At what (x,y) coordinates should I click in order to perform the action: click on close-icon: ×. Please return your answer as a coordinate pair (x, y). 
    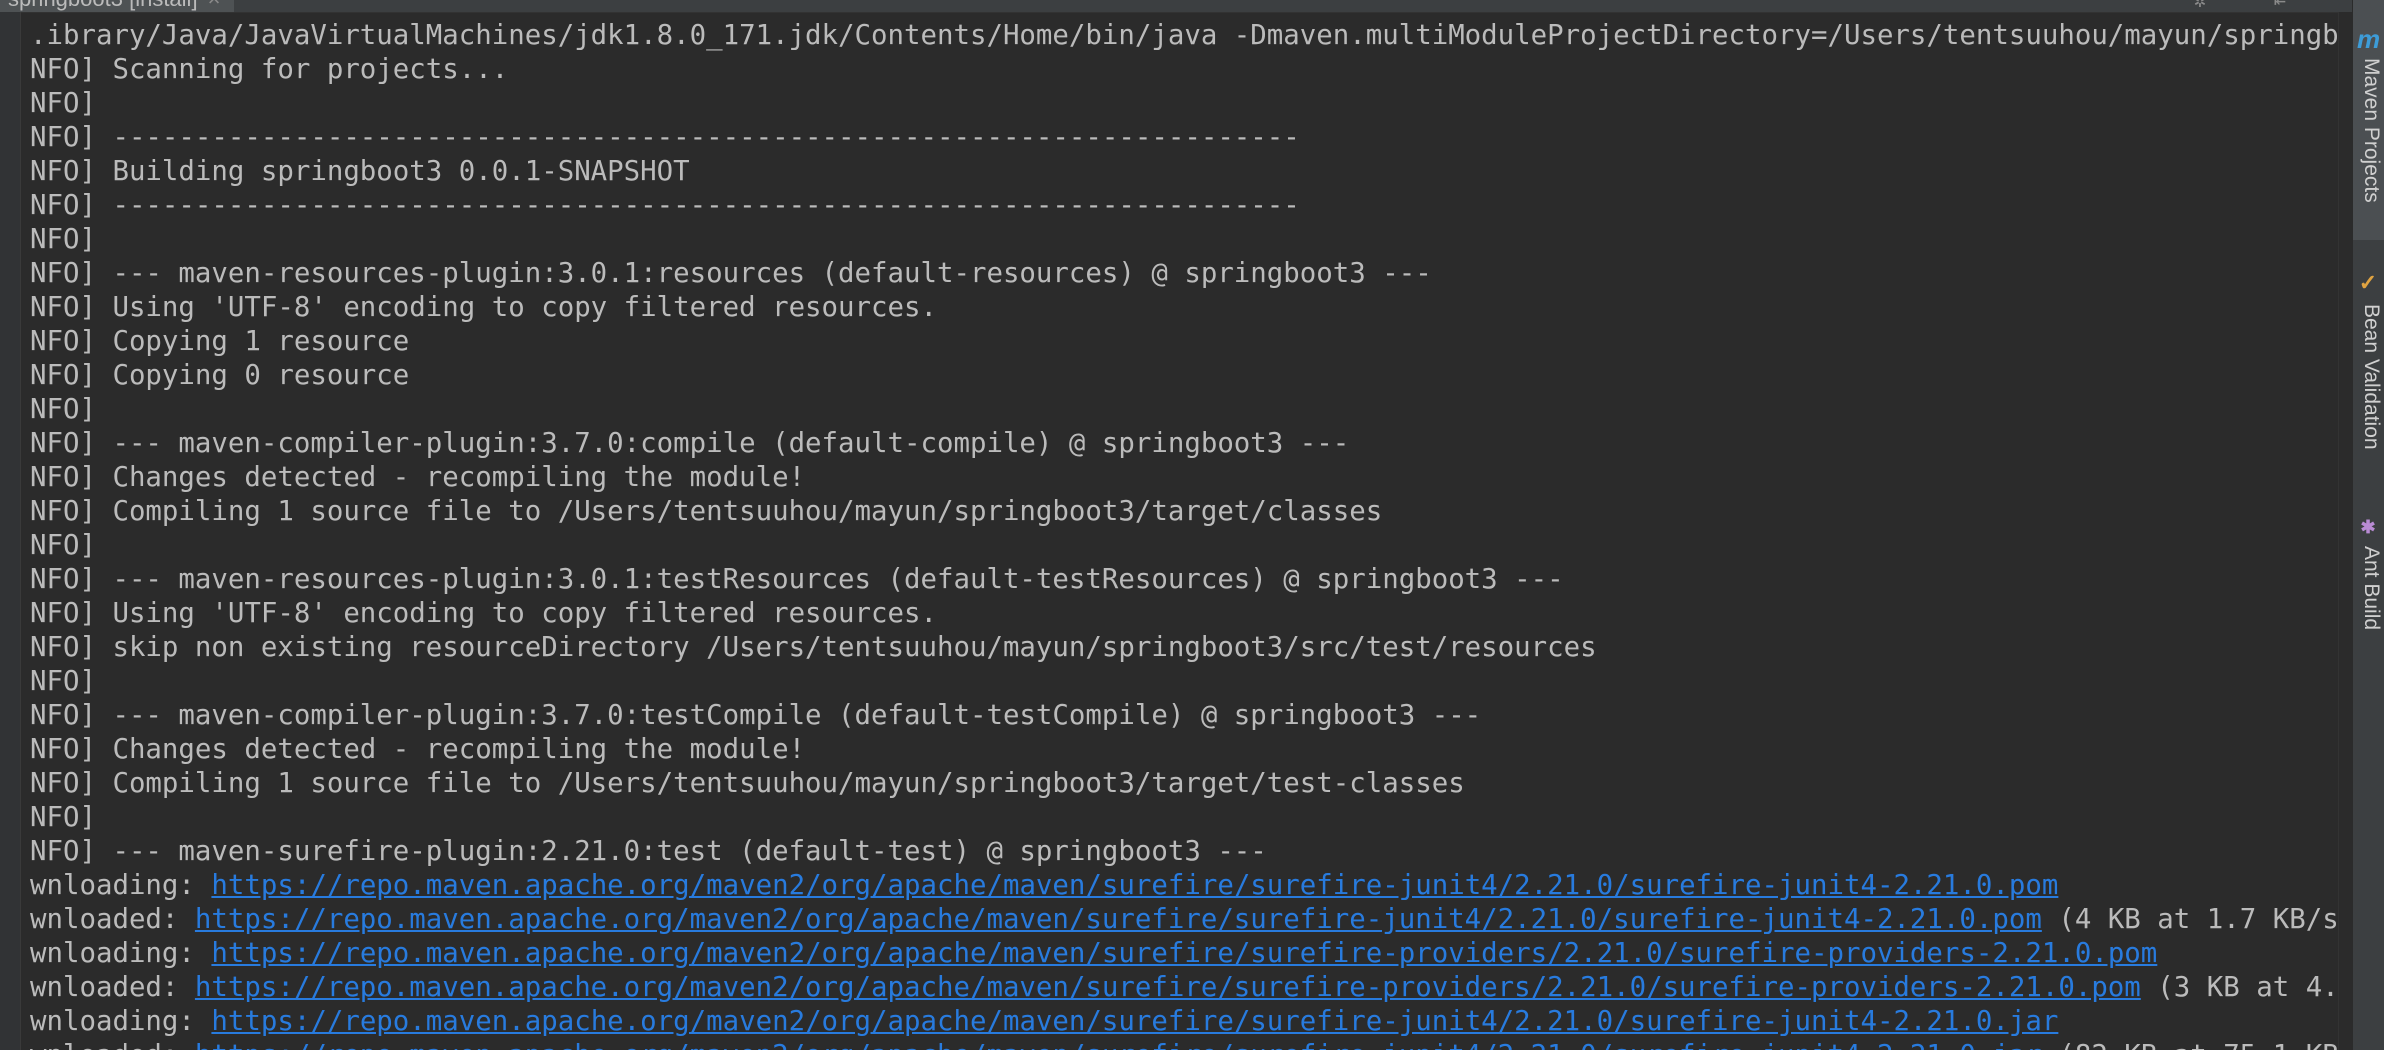
    Looking at the image, I should click on (214, 5).